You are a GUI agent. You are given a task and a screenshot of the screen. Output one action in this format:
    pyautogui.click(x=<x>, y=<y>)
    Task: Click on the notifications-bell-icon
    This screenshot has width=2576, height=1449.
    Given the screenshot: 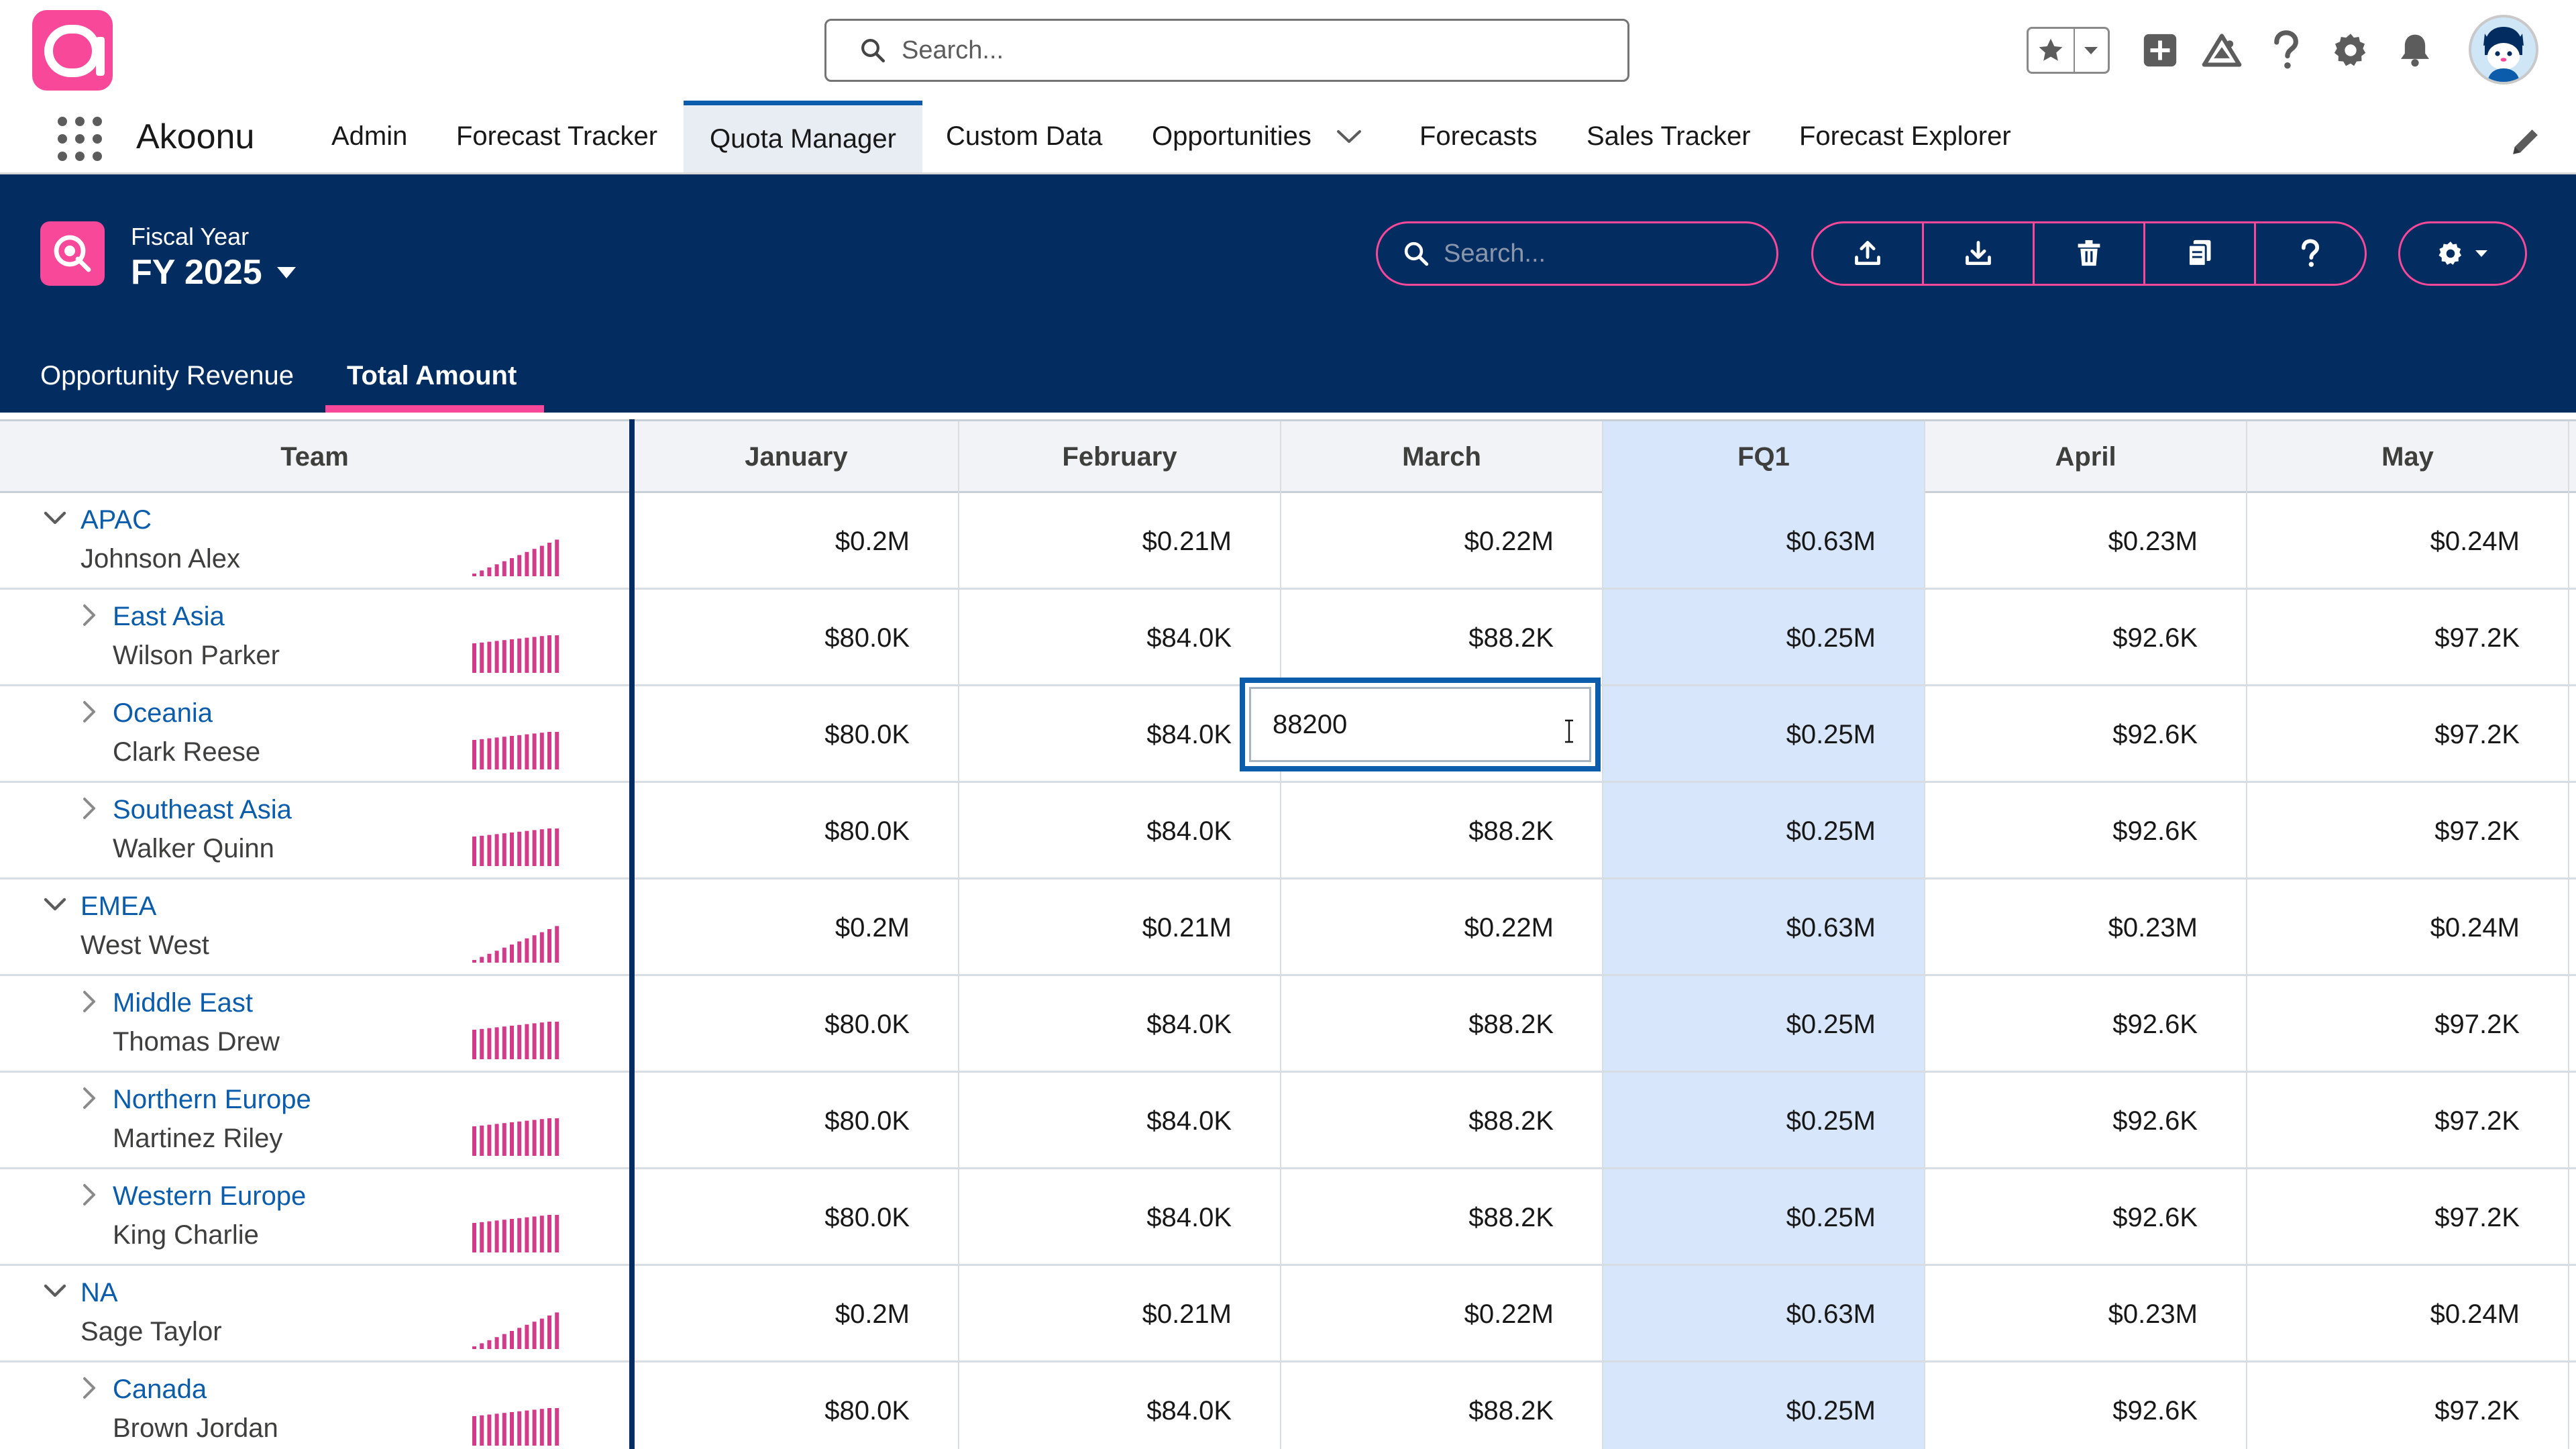 What is the action you would take?
    pyautogui.click(x=2415, y=50)
    